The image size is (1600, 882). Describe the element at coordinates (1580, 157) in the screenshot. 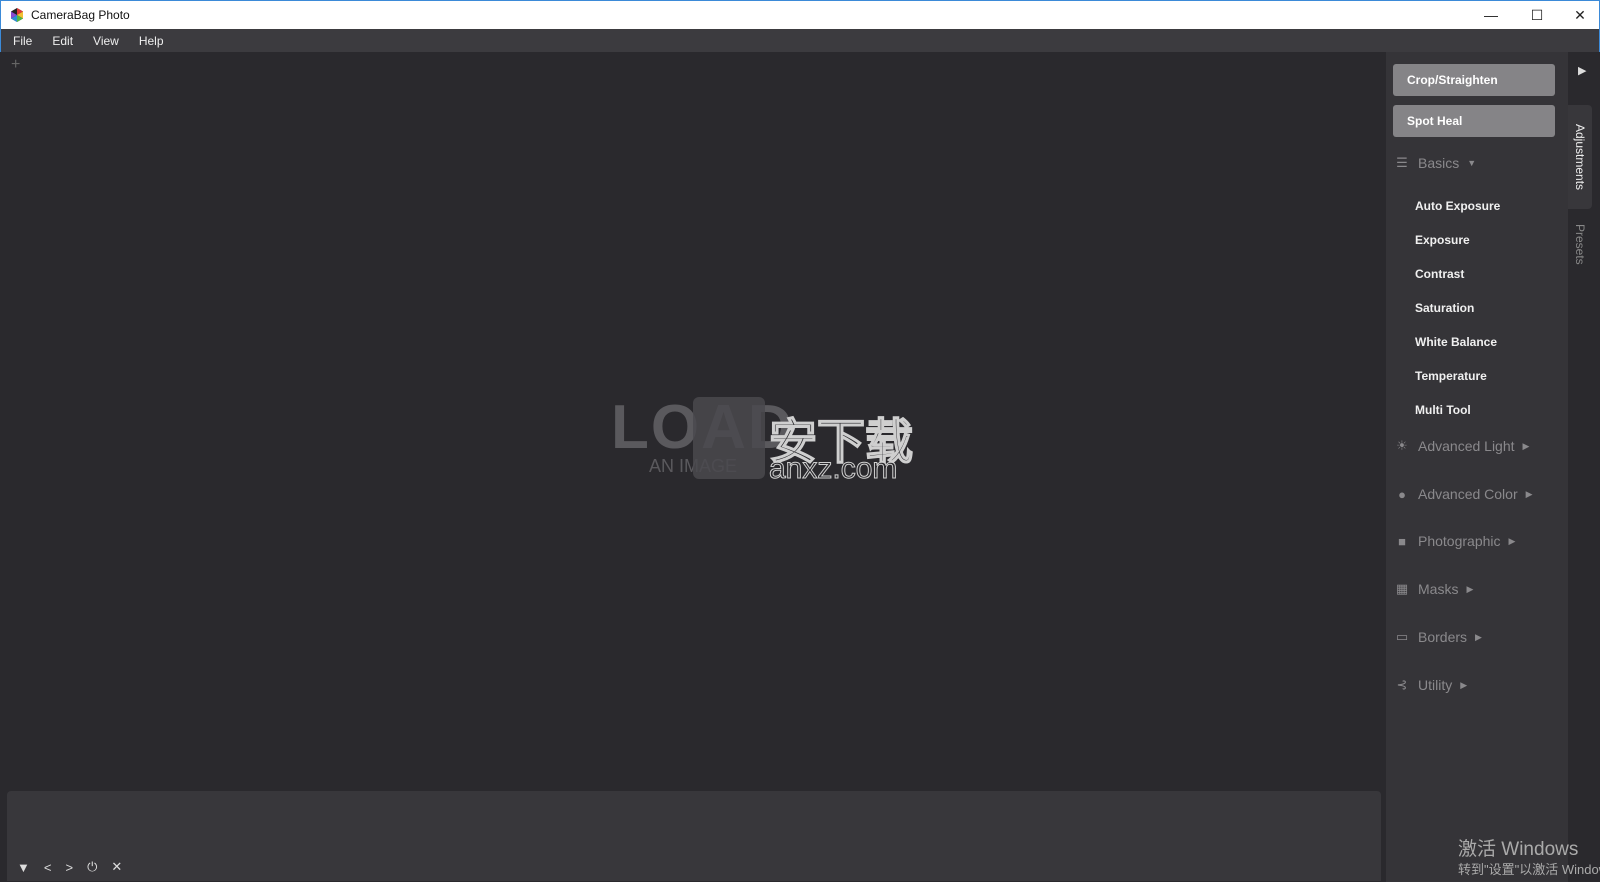

I see `tab-adjustments: Adjustments` at that location.